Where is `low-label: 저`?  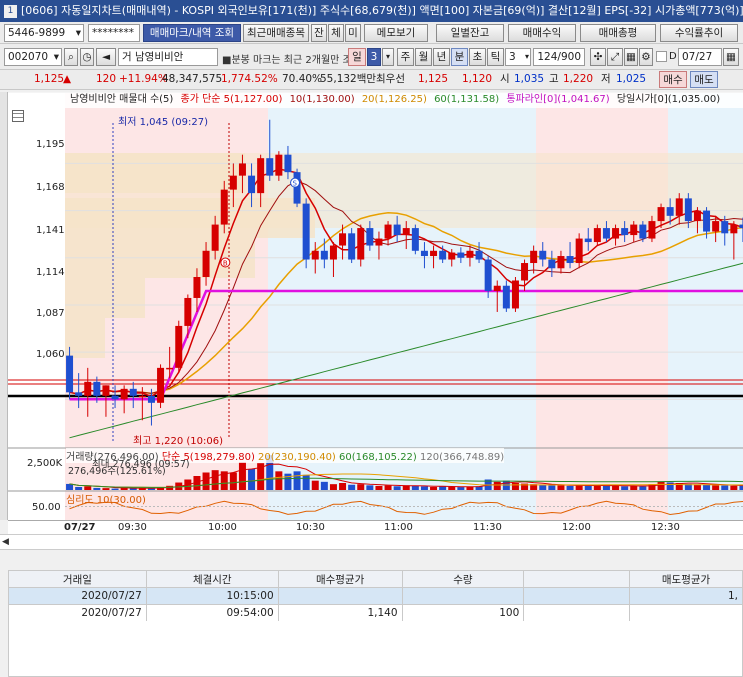
low-label: 저 is located at coordinates (606, 79).